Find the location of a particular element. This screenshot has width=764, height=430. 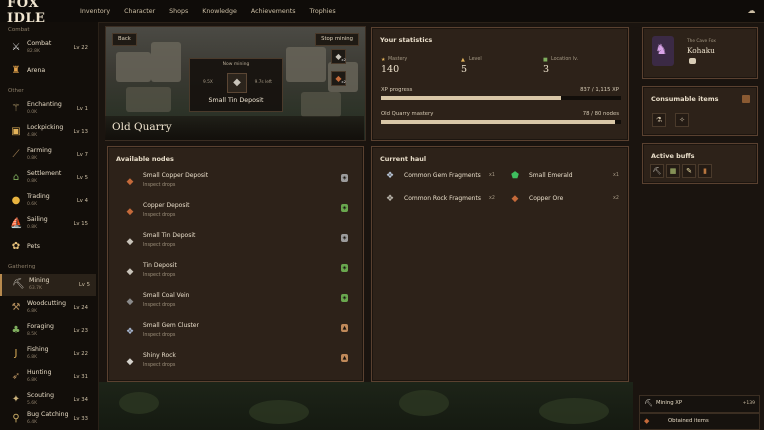

map-icon: ▦ is located at coordinates (673, 171).